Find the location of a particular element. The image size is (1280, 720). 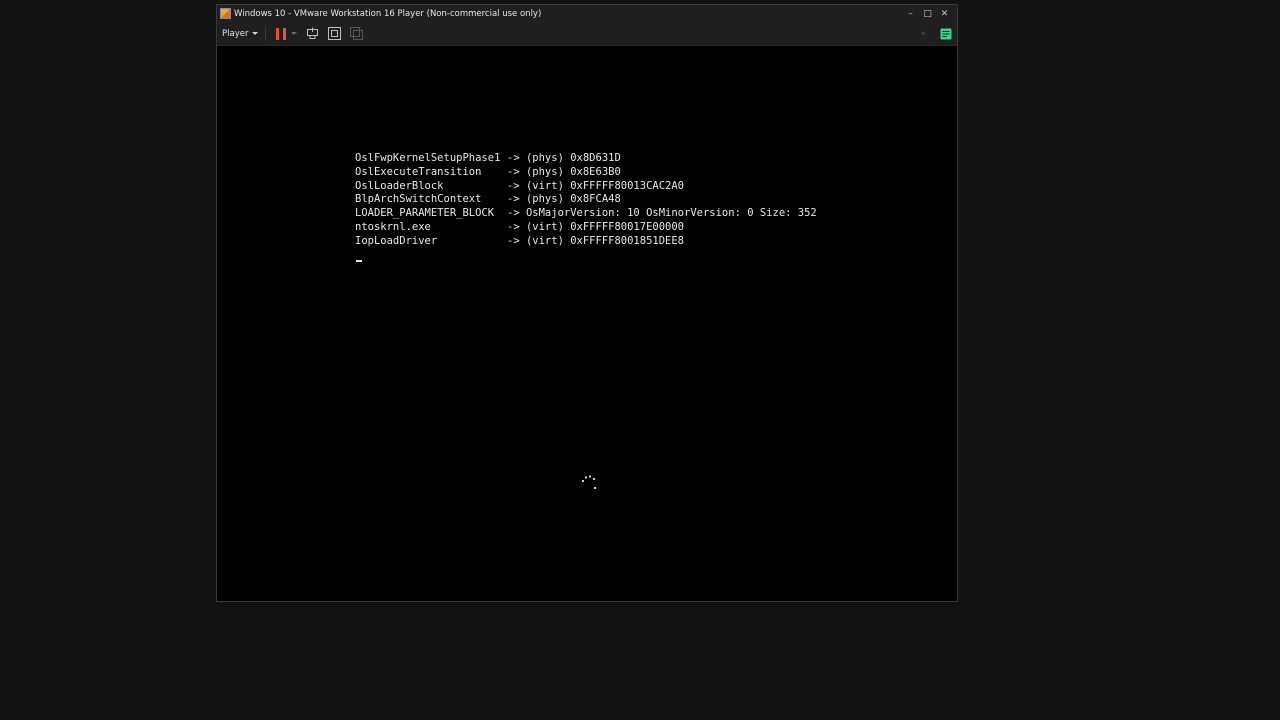

pause-icon-bar is located at coordinates (285, 33).